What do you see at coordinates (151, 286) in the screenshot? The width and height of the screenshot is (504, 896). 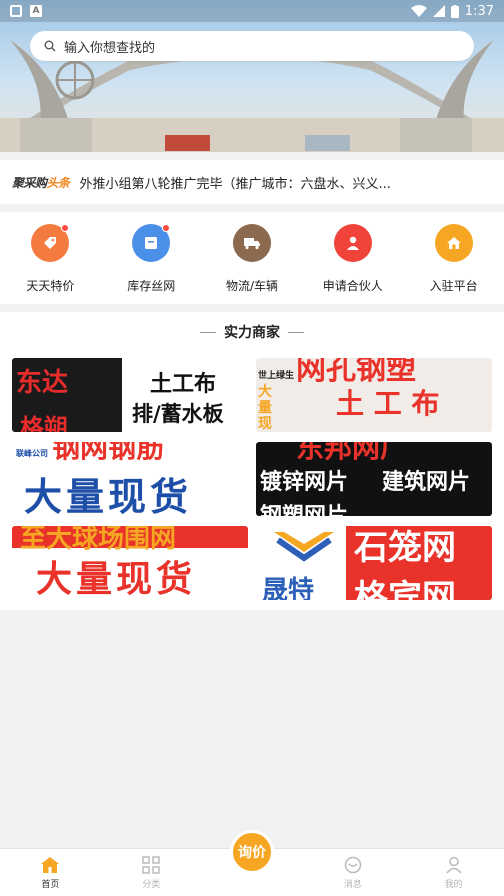 I see `category-label: 库存丝网` at bounding box center [151, 286].